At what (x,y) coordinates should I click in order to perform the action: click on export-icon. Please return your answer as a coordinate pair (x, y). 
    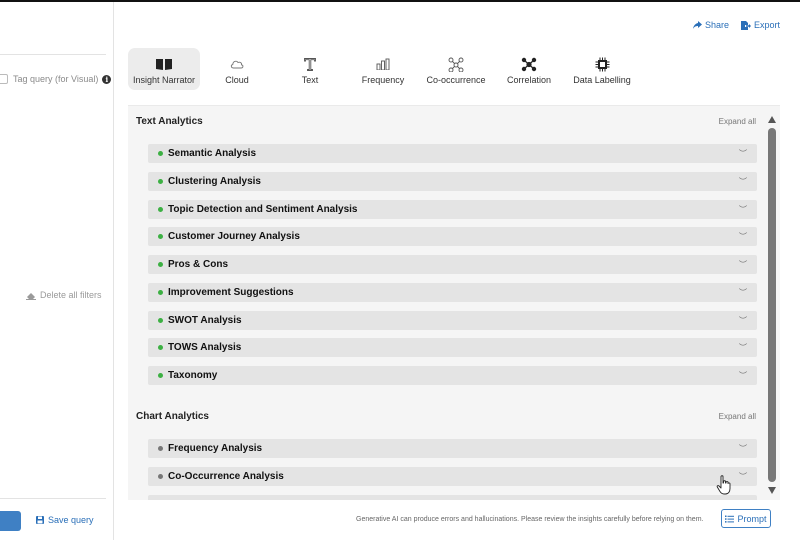
    Looking at the image, I should click on (745, 25).